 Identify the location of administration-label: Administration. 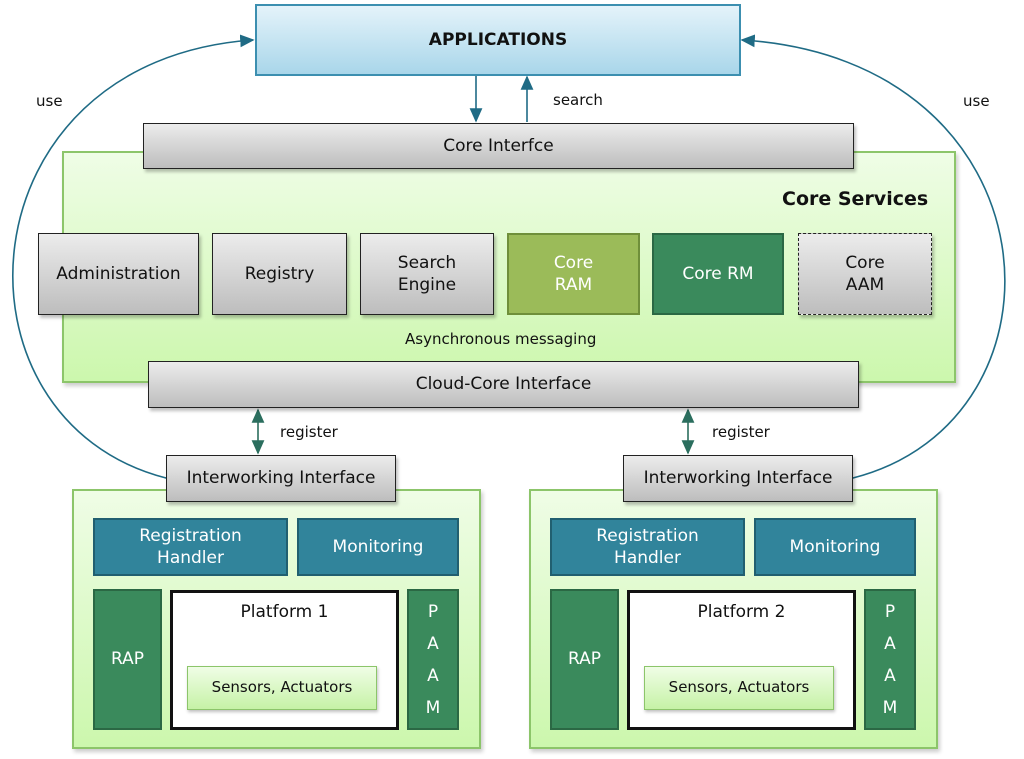
(118, 273).